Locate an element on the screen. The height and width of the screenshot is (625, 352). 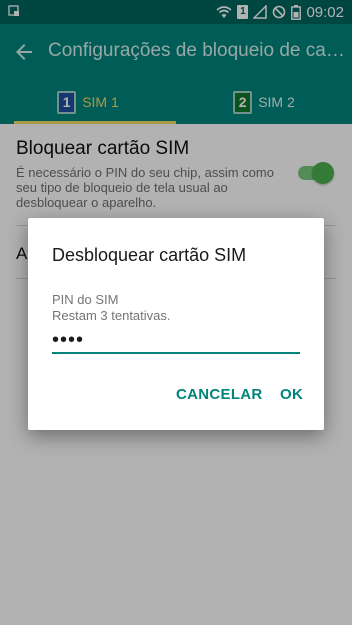
pin-input is located at coordinates (176, 341).